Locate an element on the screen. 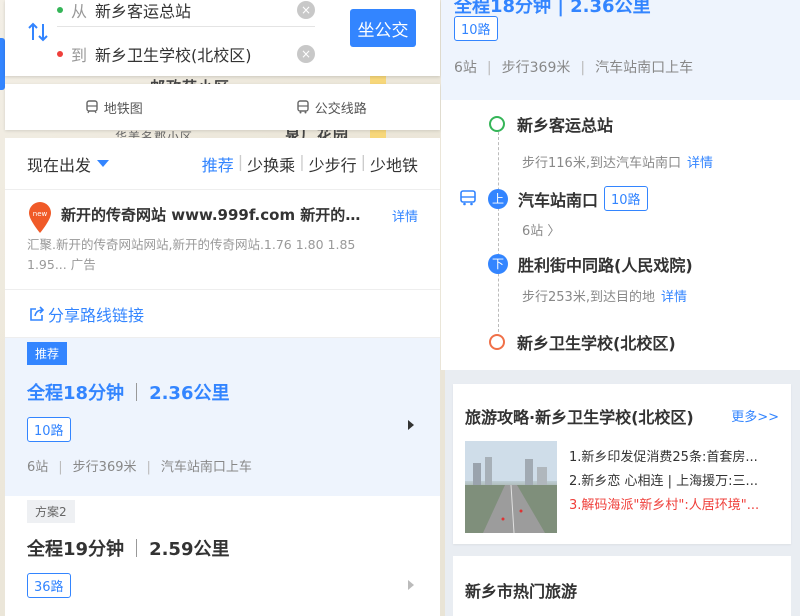 This screenshot has height=616, width=800. guide-thumbnail is located at coordinates (511, 487).